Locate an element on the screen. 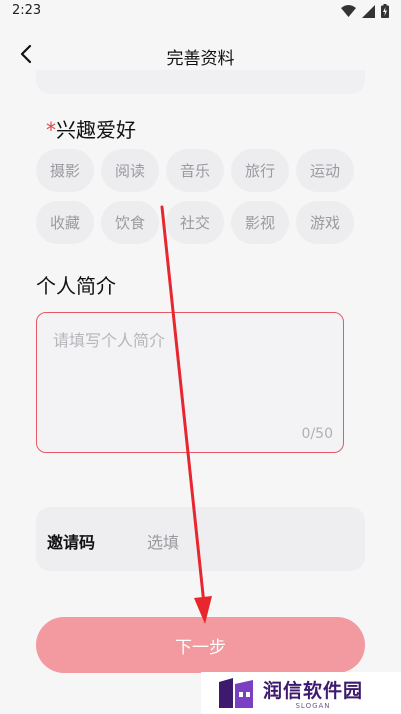  interest-tag-travel: 旅行 is located at coordinates (260, 170).